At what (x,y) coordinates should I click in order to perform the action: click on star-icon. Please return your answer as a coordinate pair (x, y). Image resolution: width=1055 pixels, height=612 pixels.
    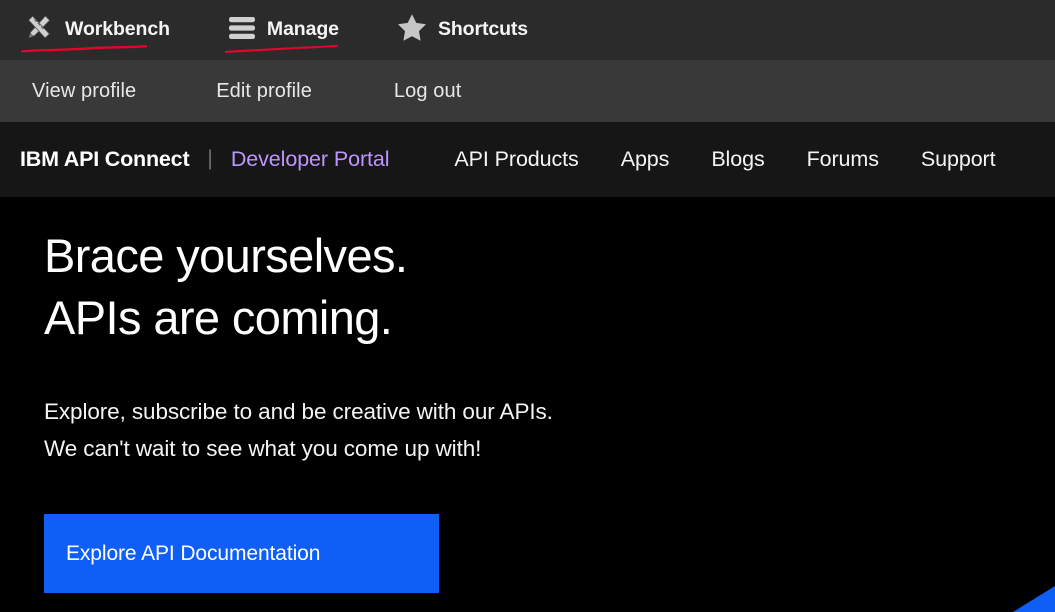
    Looking at the image, I should click on (412, 30).